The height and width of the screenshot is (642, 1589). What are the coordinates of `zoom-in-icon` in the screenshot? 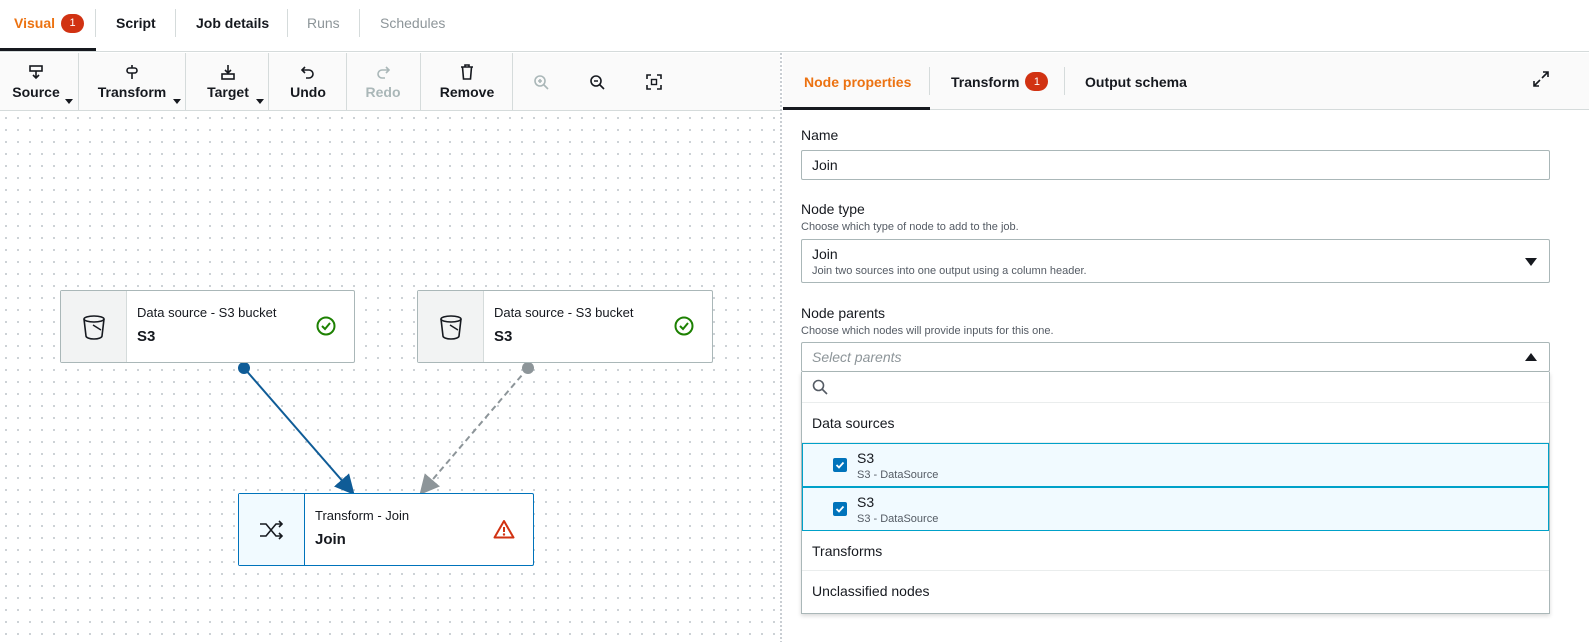 It's located at (541, 82).